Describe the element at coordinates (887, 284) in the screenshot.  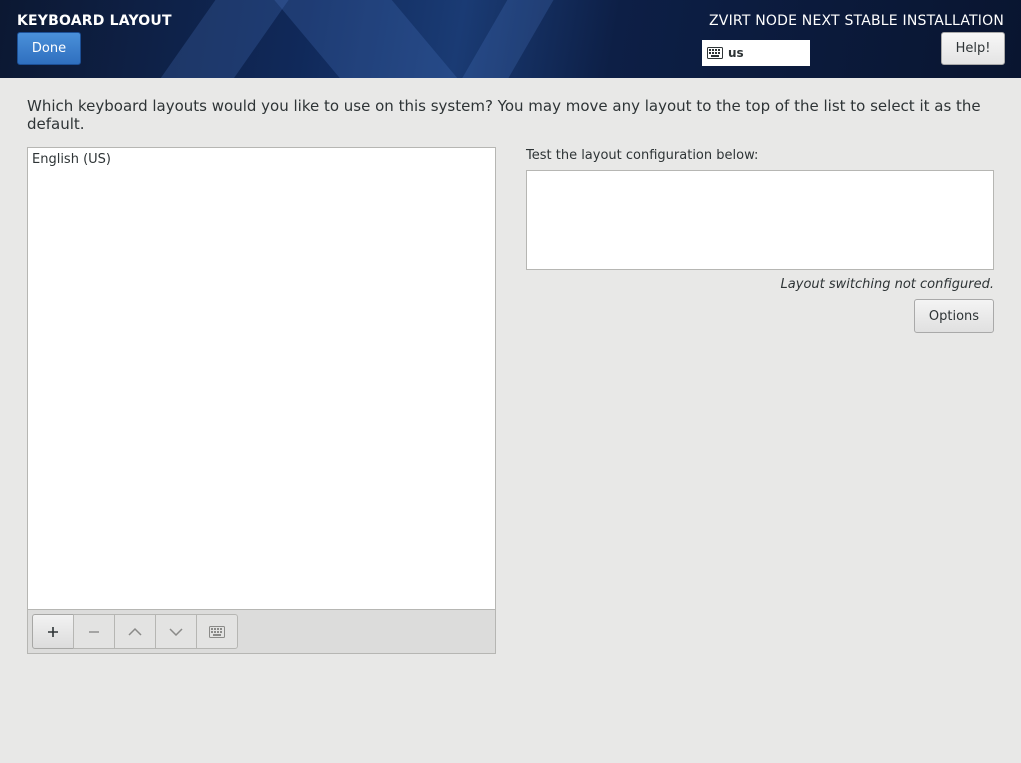
I see `layout-switching-note: Layout switching not configured.` at that location.